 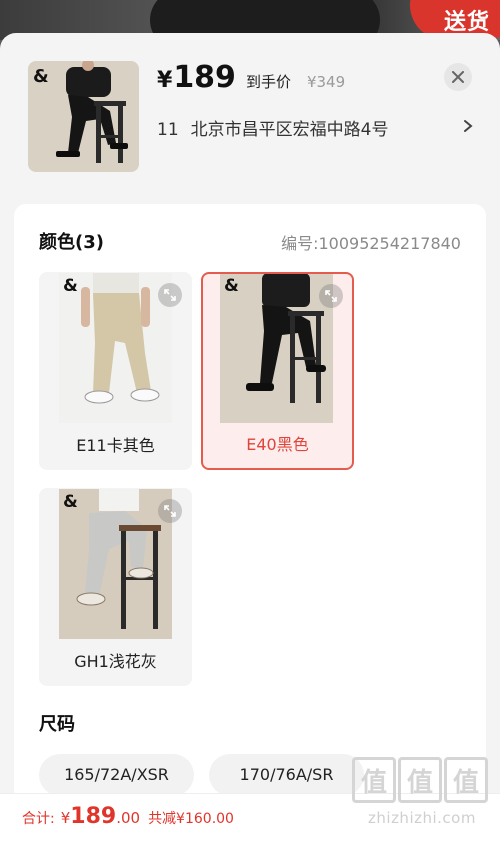 What do you see at coordinates (115, 348) in the screenshot?
I see `khaki-pants-photo: &` at bounding box center [115, 348].